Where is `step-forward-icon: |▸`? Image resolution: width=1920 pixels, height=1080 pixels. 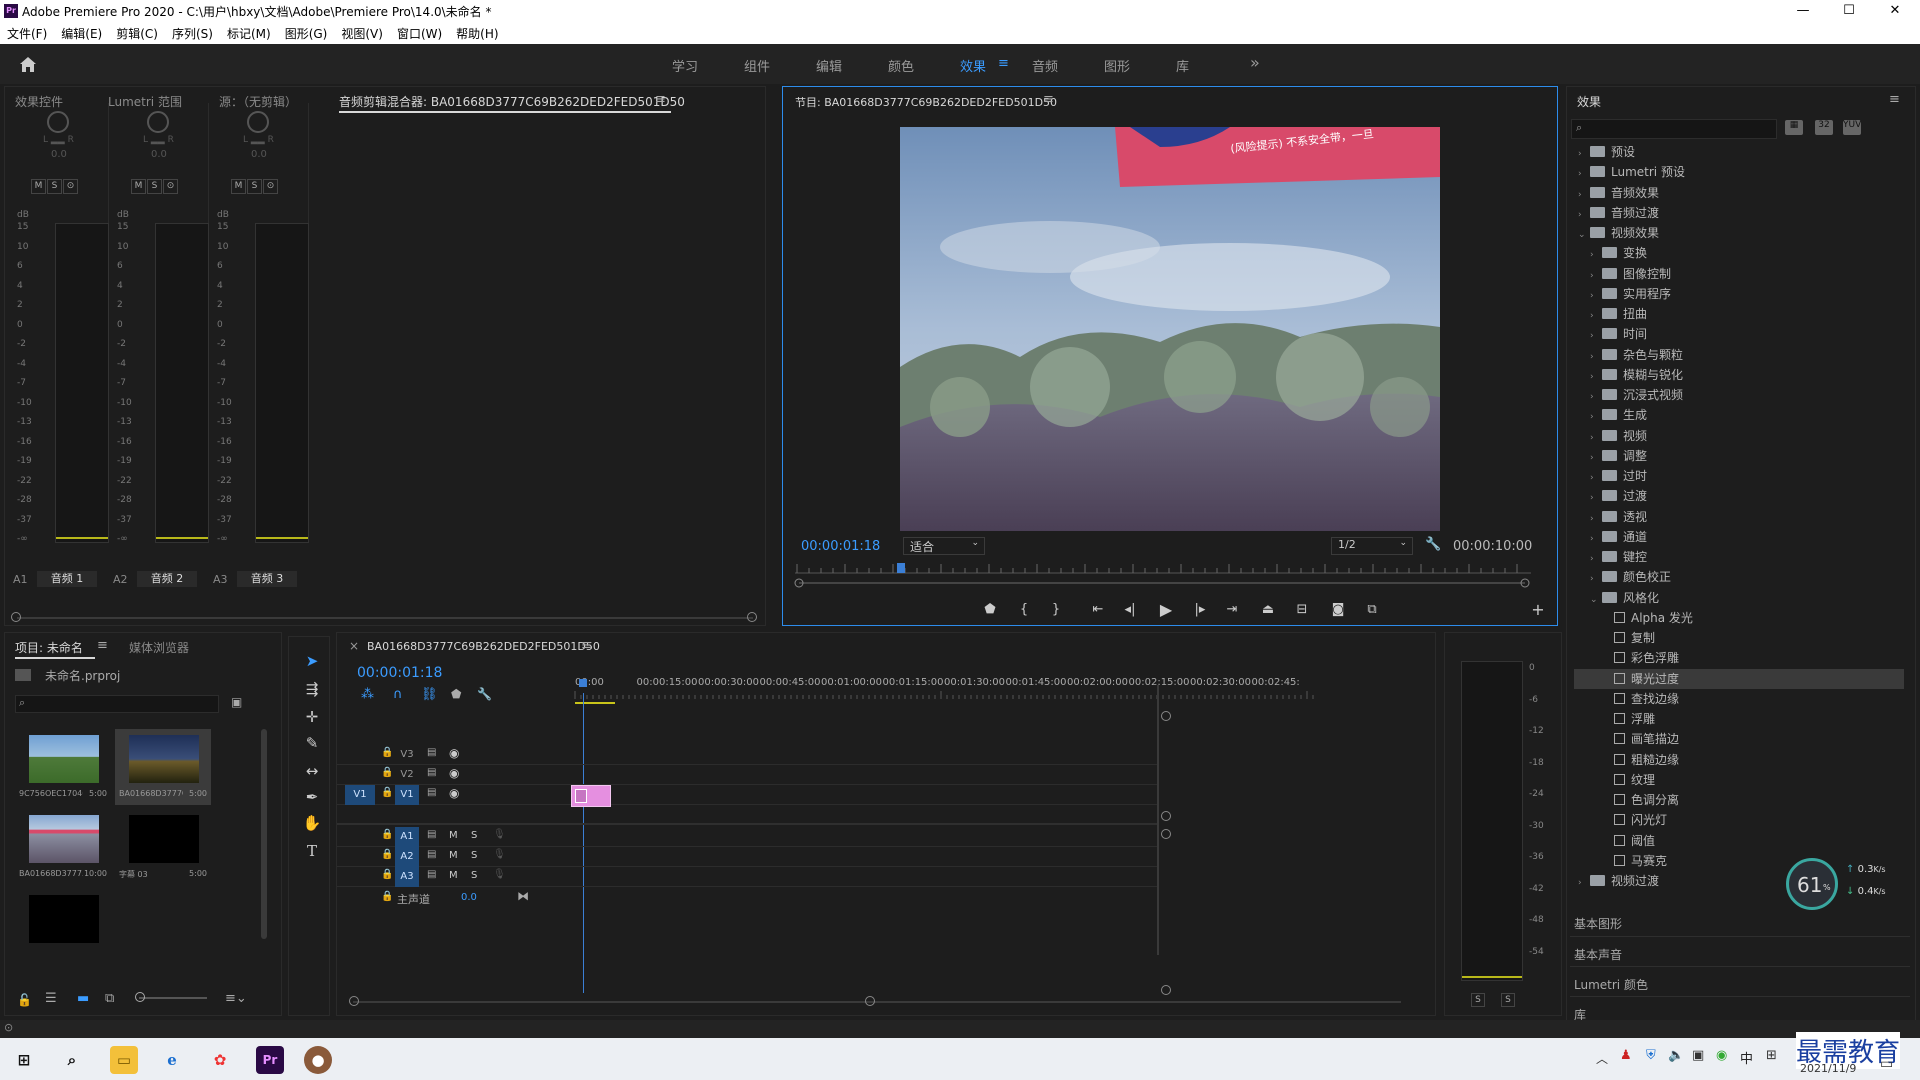
step-forward-icon: |▸ is located at coordinates (1200, 609).